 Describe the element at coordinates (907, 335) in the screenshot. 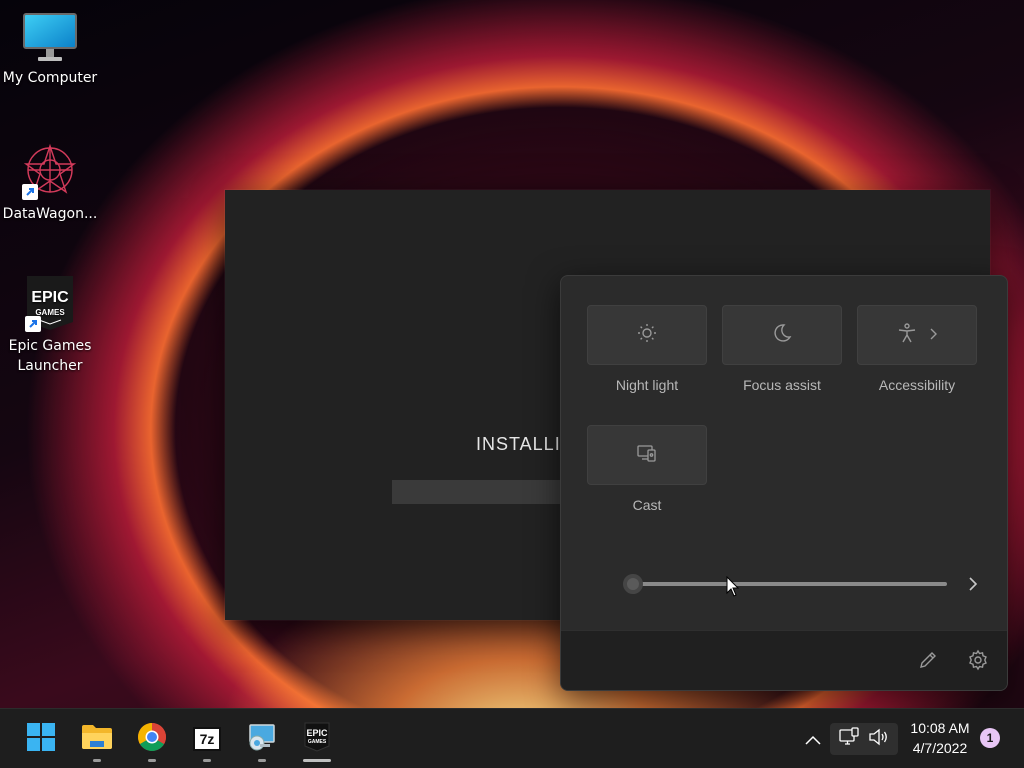

I see `accessibility-icon` at that location.